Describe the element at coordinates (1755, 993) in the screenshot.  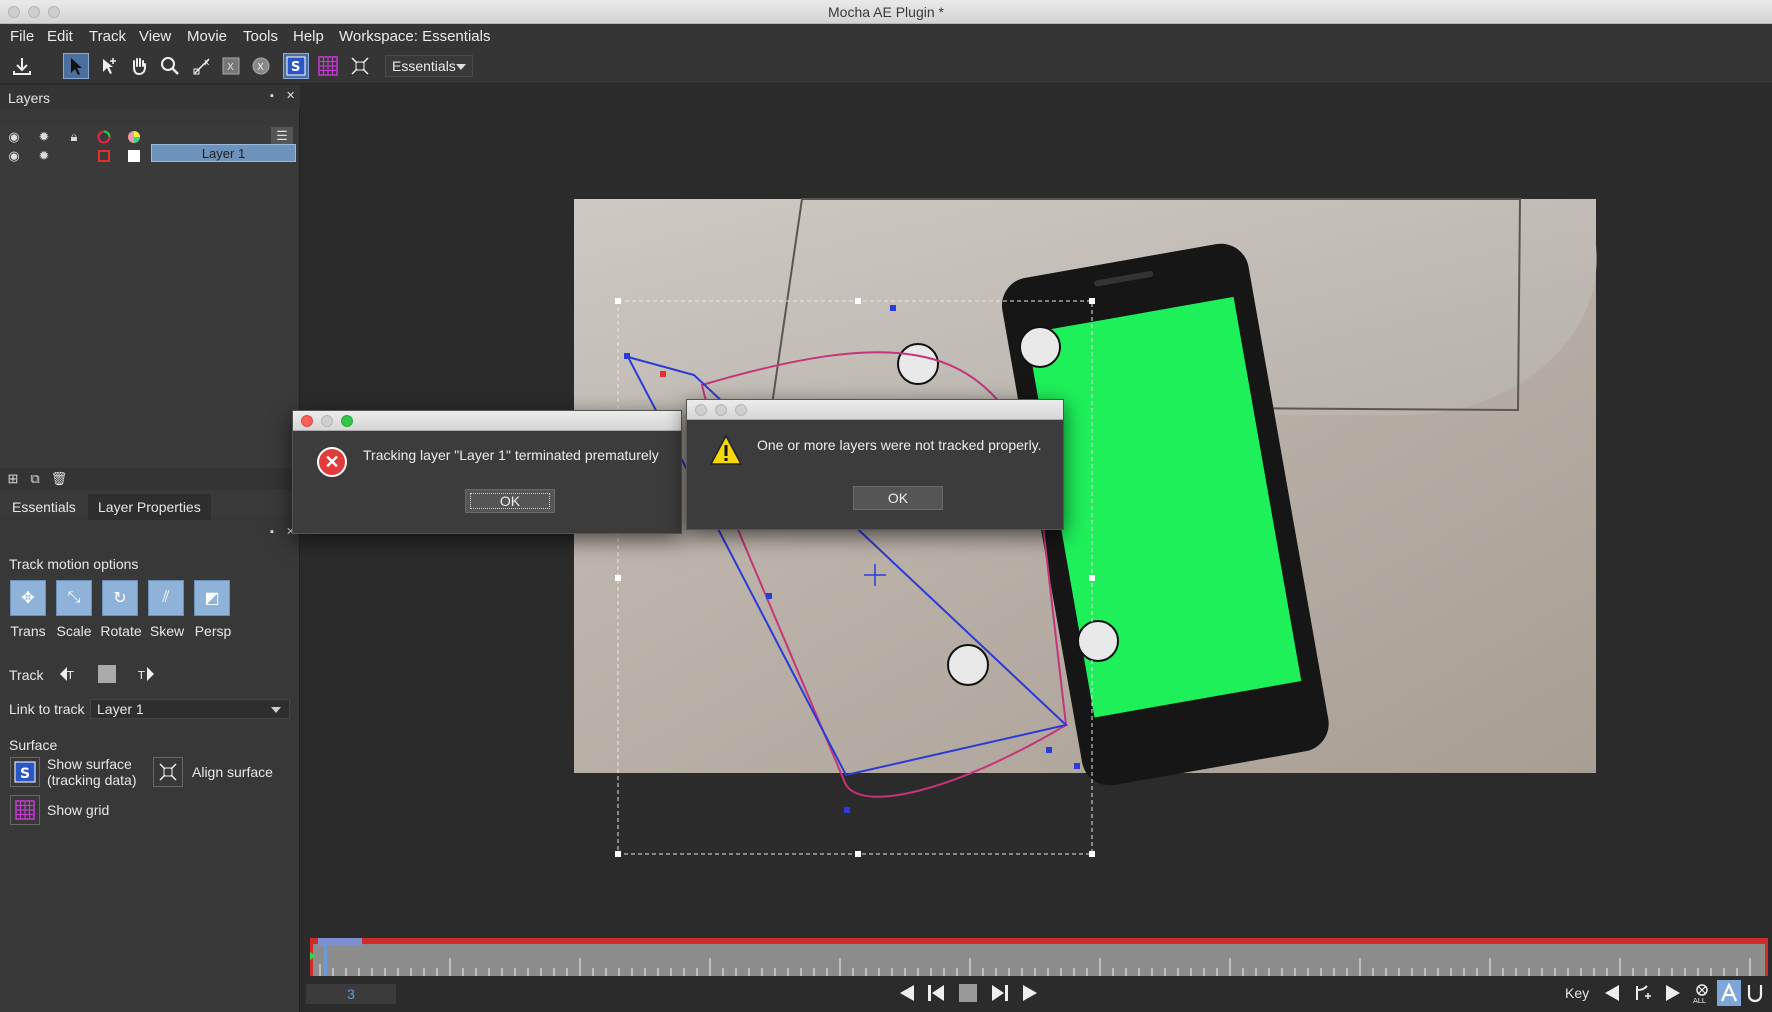
I see `uberkey-icon` at that location.